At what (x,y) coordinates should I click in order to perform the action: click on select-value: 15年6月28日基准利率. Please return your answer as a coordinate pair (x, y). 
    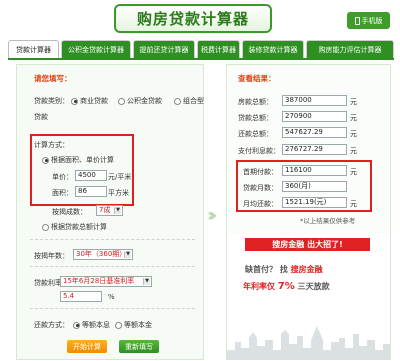
    Looking at the image, I should click on (99, 281).